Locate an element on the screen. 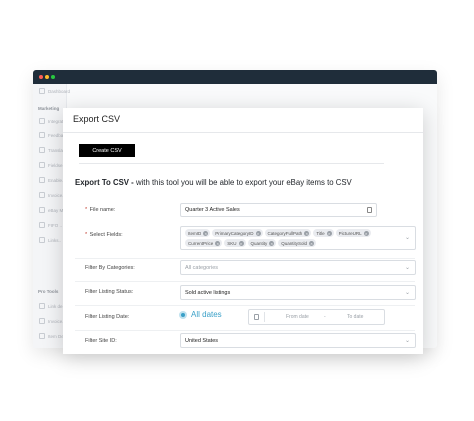  select-fields-label-text: Select Fields: is located at coordinates (106, 235).